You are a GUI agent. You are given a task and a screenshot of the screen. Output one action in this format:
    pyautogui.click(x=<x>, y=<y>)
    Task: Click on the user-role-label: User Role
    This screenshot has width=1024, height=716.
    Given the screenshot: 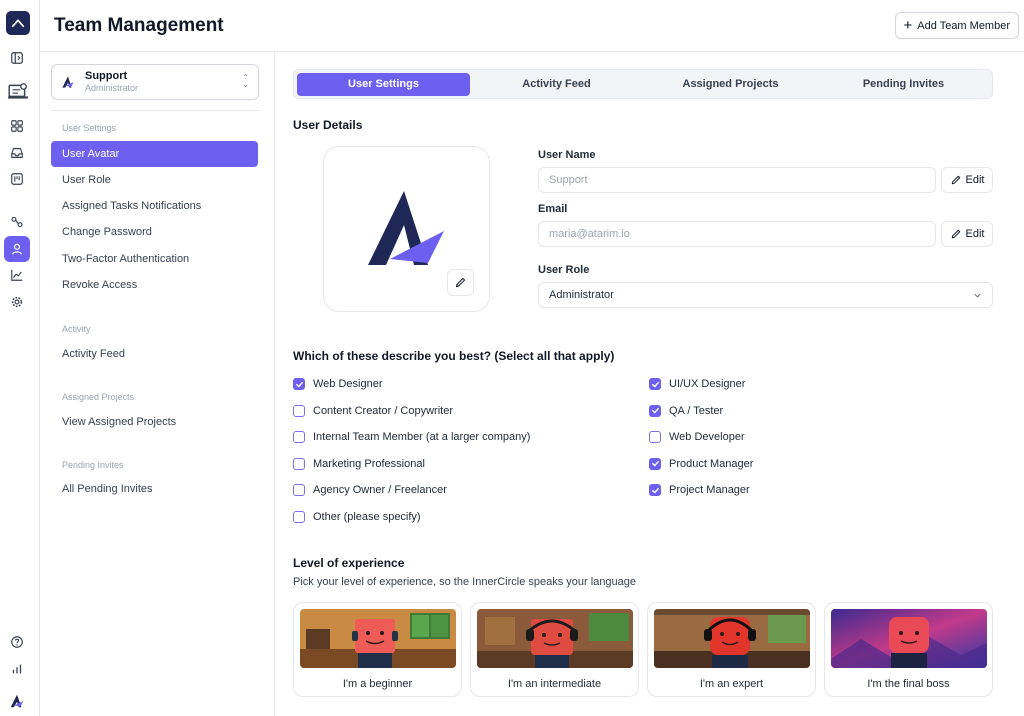 What is the action you would take?
    pyautogui.click(x=564, y=270)
    